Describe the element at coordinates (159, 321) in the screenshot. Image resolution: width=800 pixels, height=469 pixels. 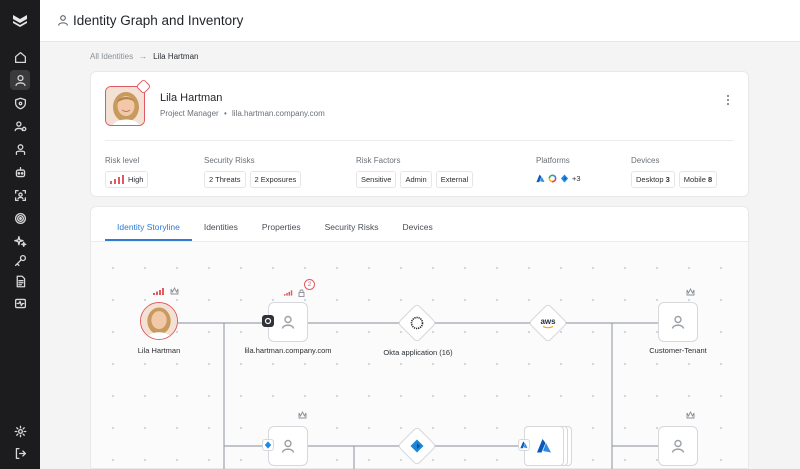
I see `person-node` at that location.